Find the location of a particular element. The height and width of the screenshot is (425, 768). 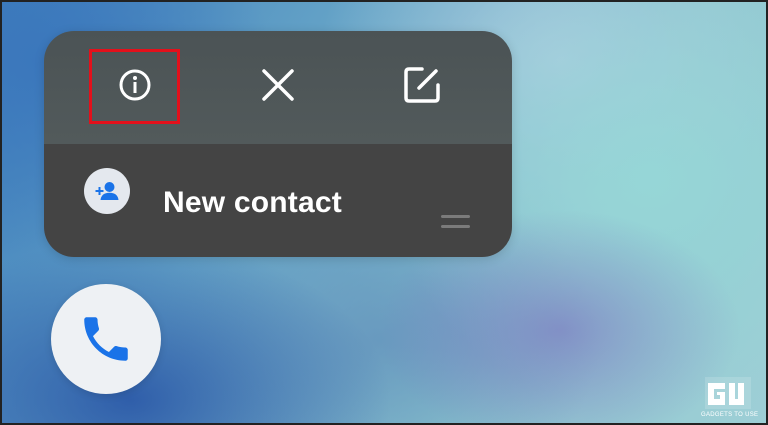

phone-app-icon is located at coordinates (106, 339).